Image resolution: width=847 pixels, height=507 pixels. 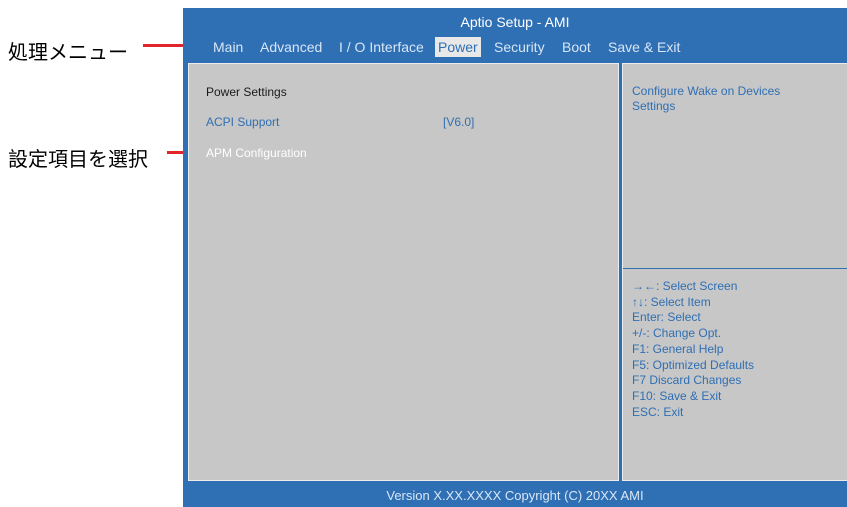 What do you see at coordinates (671, 301) in the screenshot?
I see `key-help-item: ↑↓: Select Item` at bounding box center [671, 301].